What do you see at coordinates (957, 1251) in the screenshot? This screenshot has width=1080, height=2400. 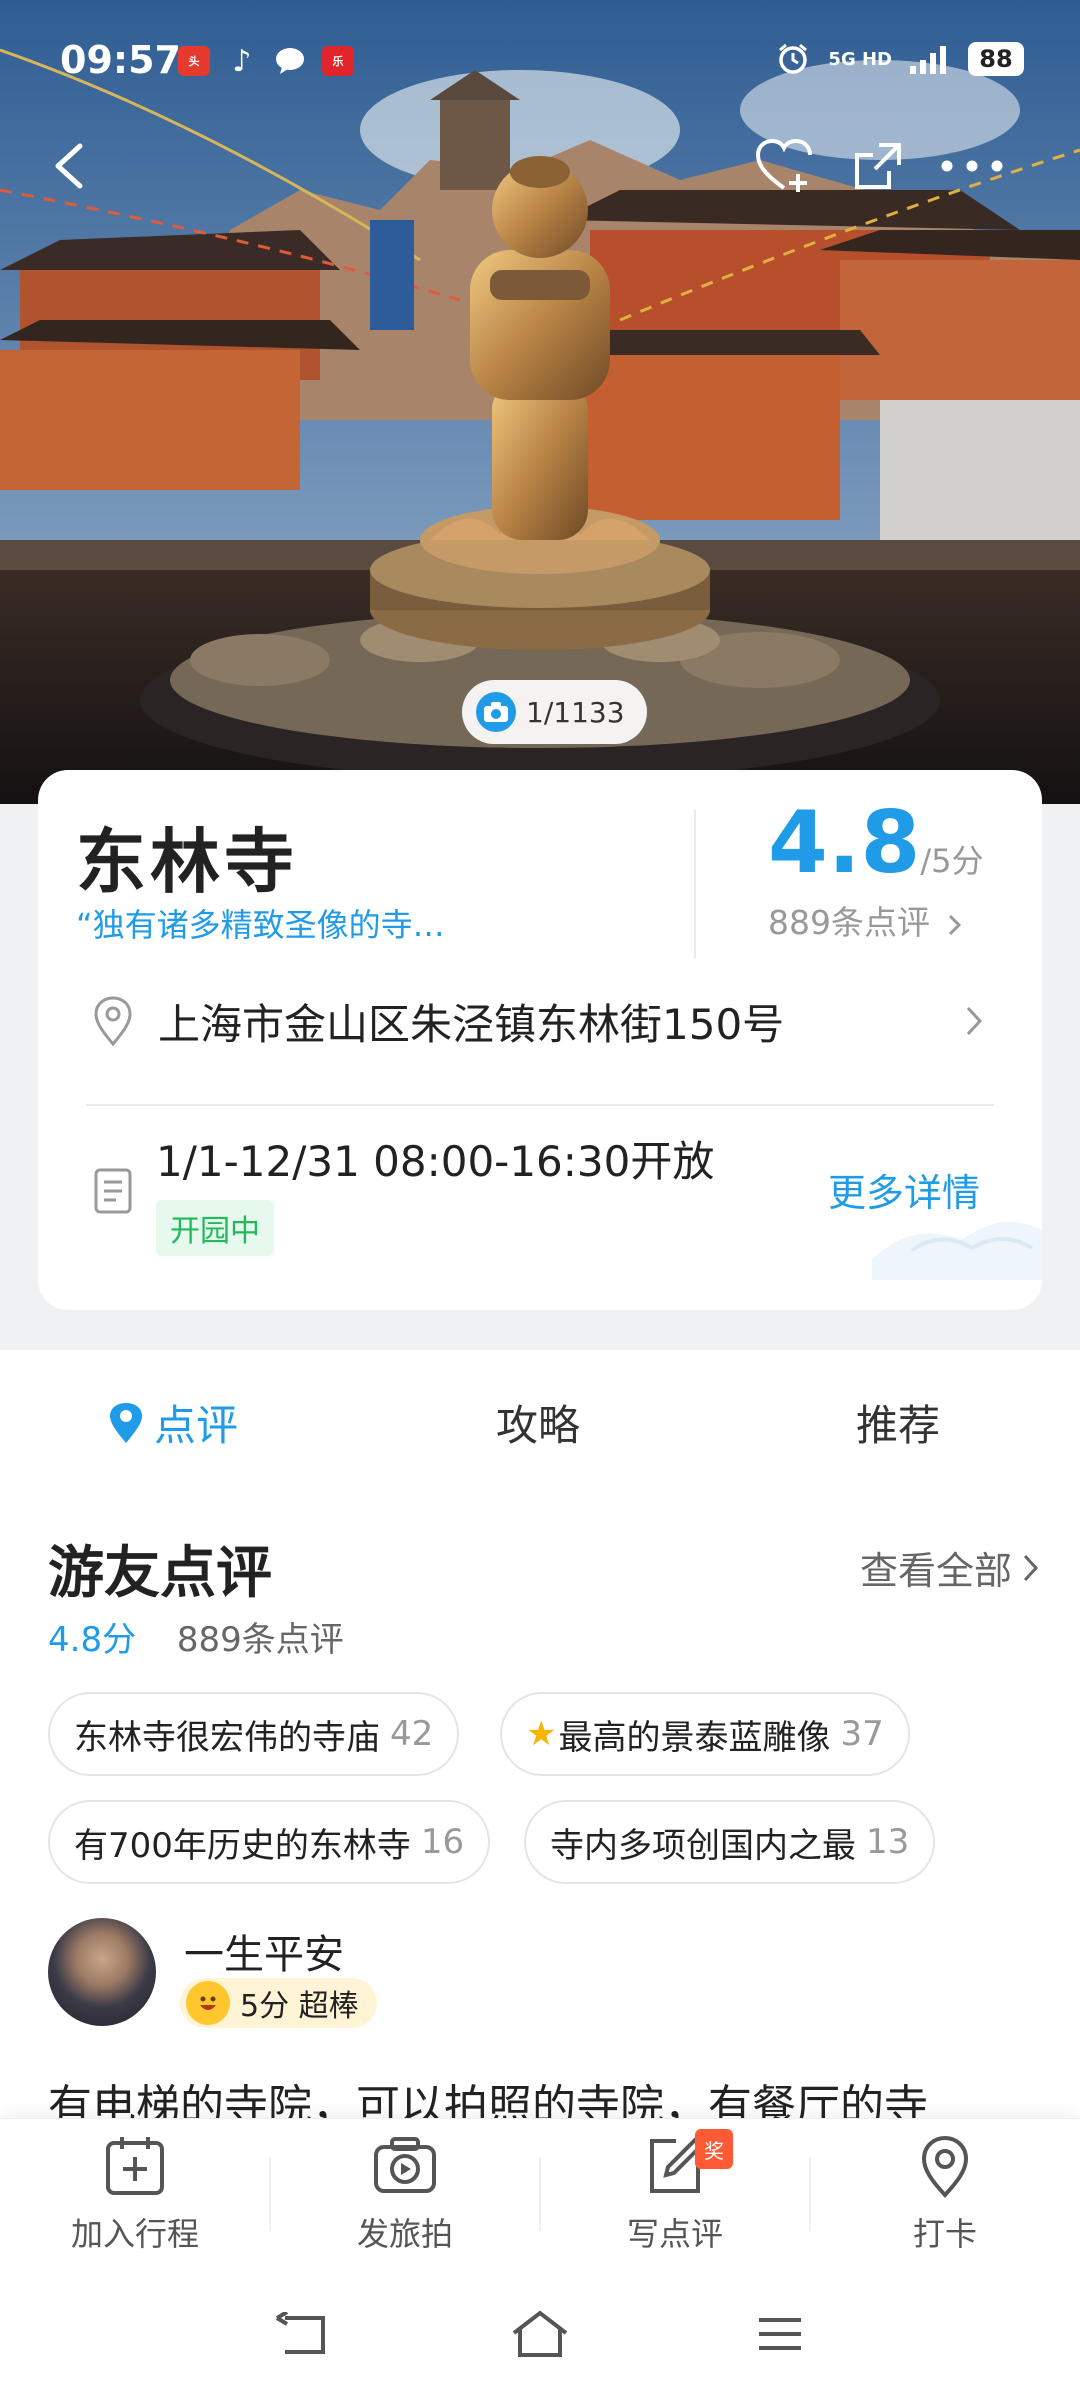 I see `decorative-cloud-pattern` at bounding box center [957, 1251].